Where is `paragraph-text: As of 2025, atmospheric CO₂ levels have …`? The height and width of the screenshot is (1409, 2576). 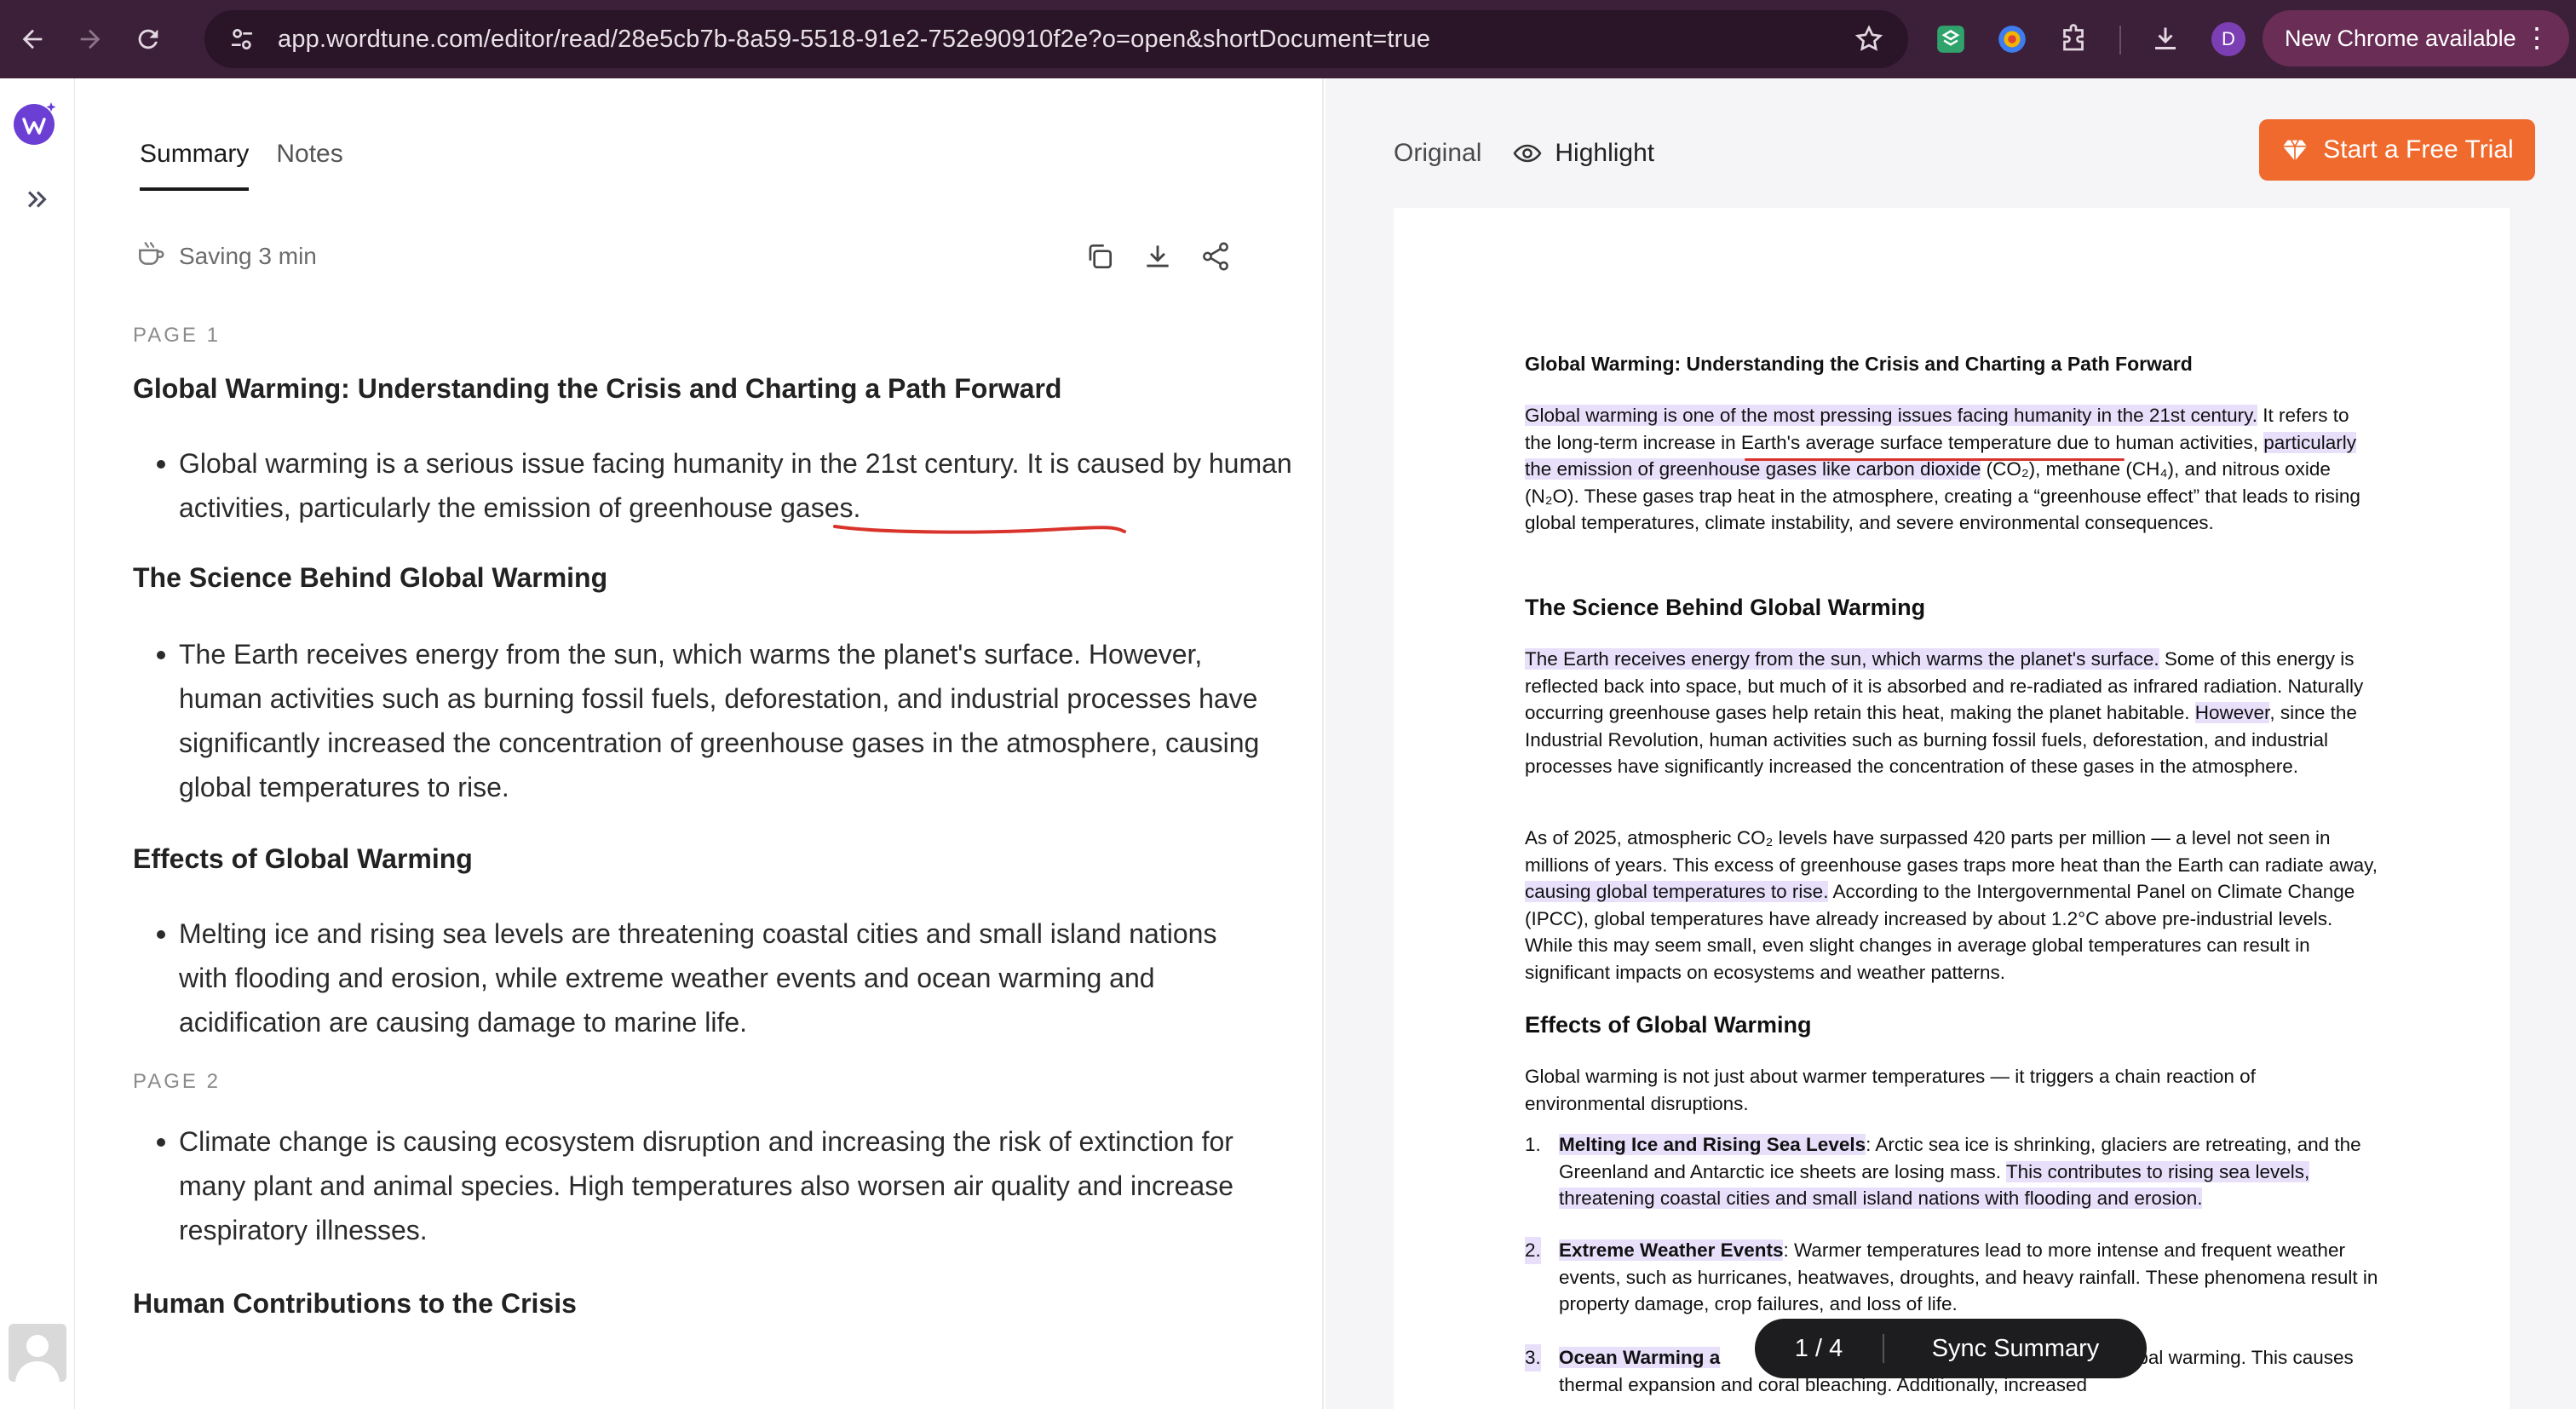
paragraph-text: As of 2025, atmospheric CO₂ levels have … is located at coordinates (1952, 851).